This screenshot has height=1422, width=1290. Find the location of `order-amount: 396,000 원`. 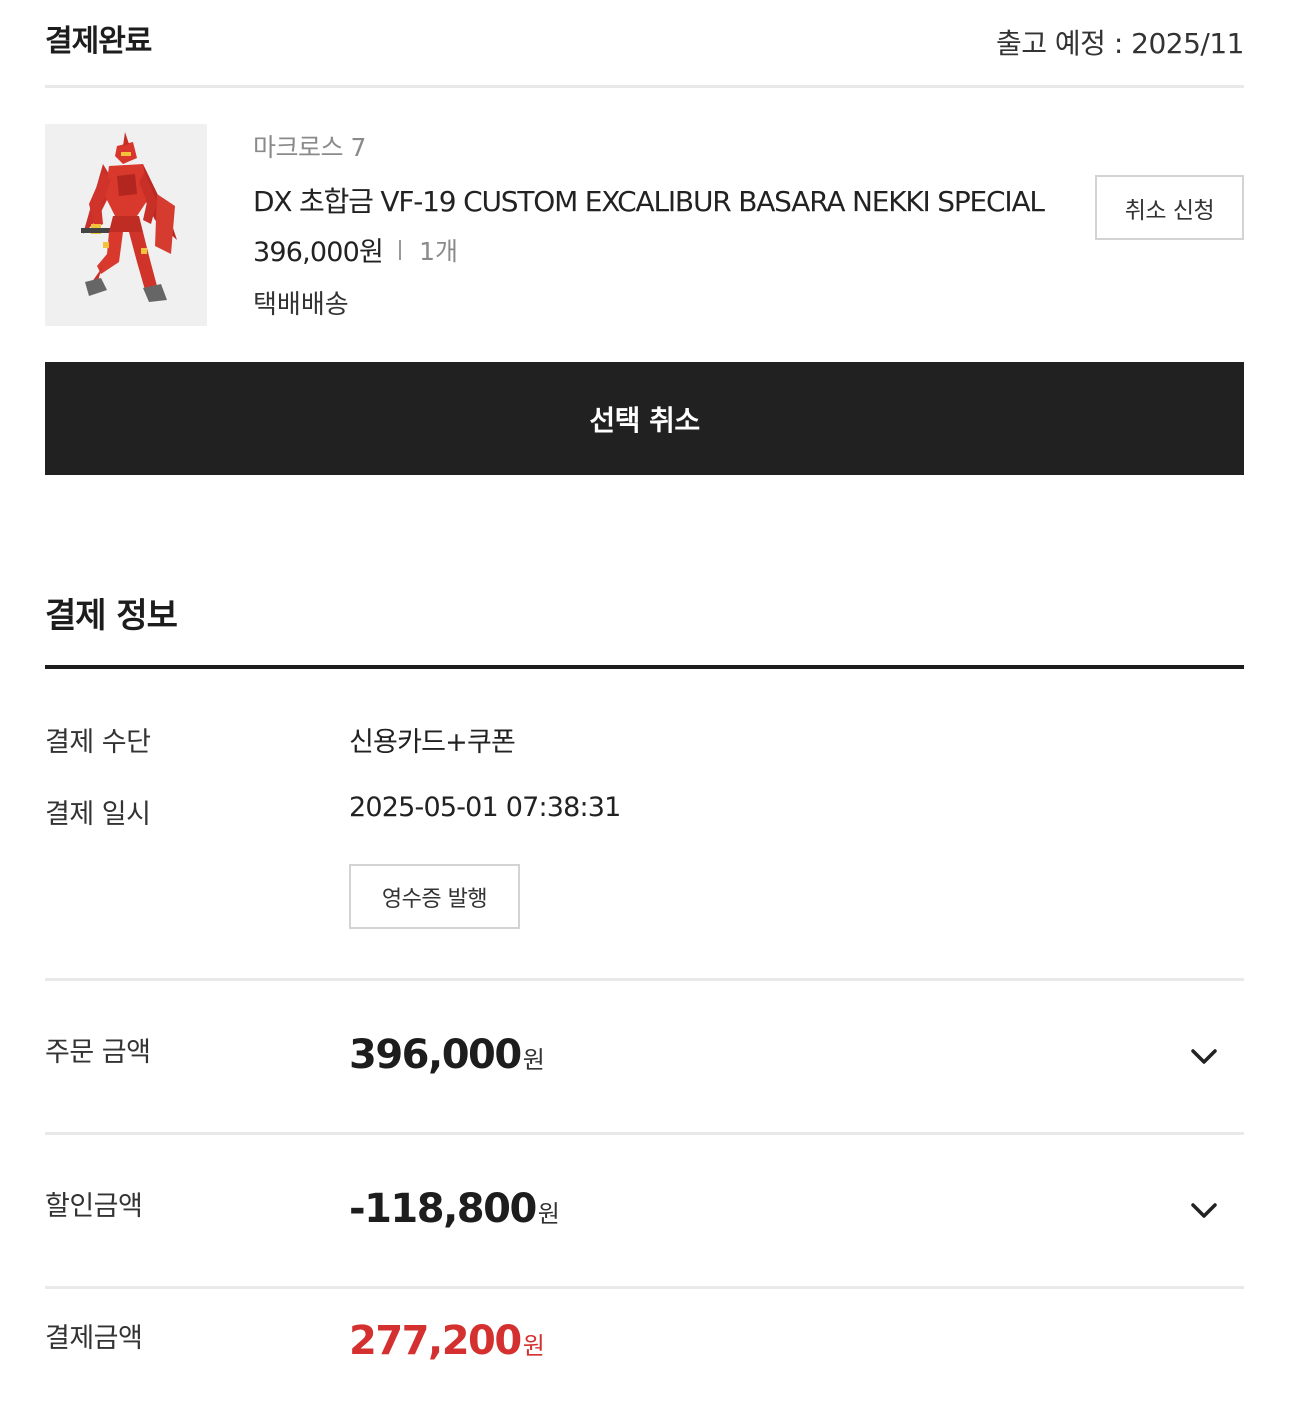

order-amount: 396,000 원 is located at coordinates (447, 1055).